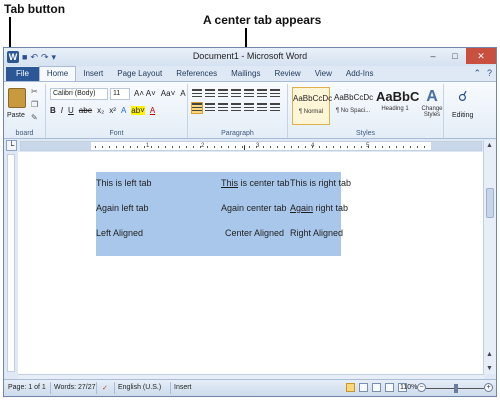  I want to click on borders-icon, so click(275, 108).